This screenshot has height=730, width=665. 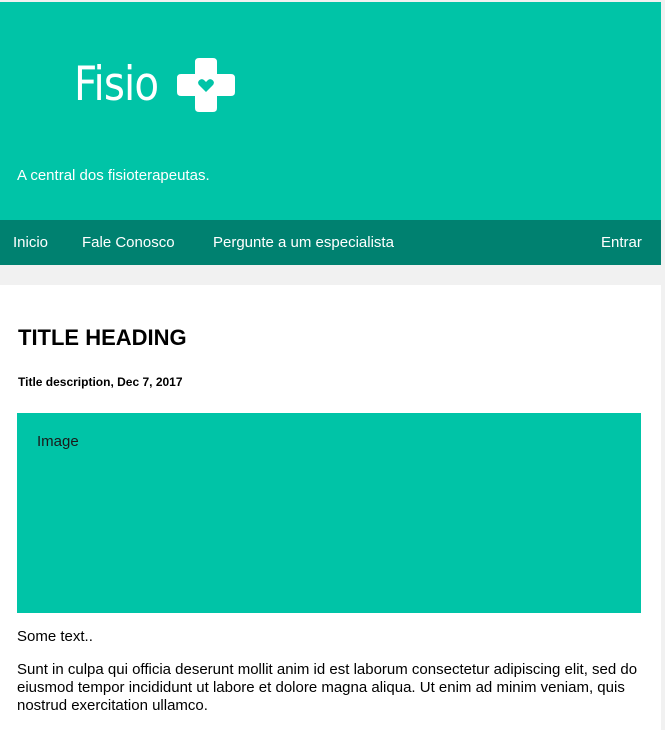 I want to click on login-link: Entrar, so click(x=621, y=242).